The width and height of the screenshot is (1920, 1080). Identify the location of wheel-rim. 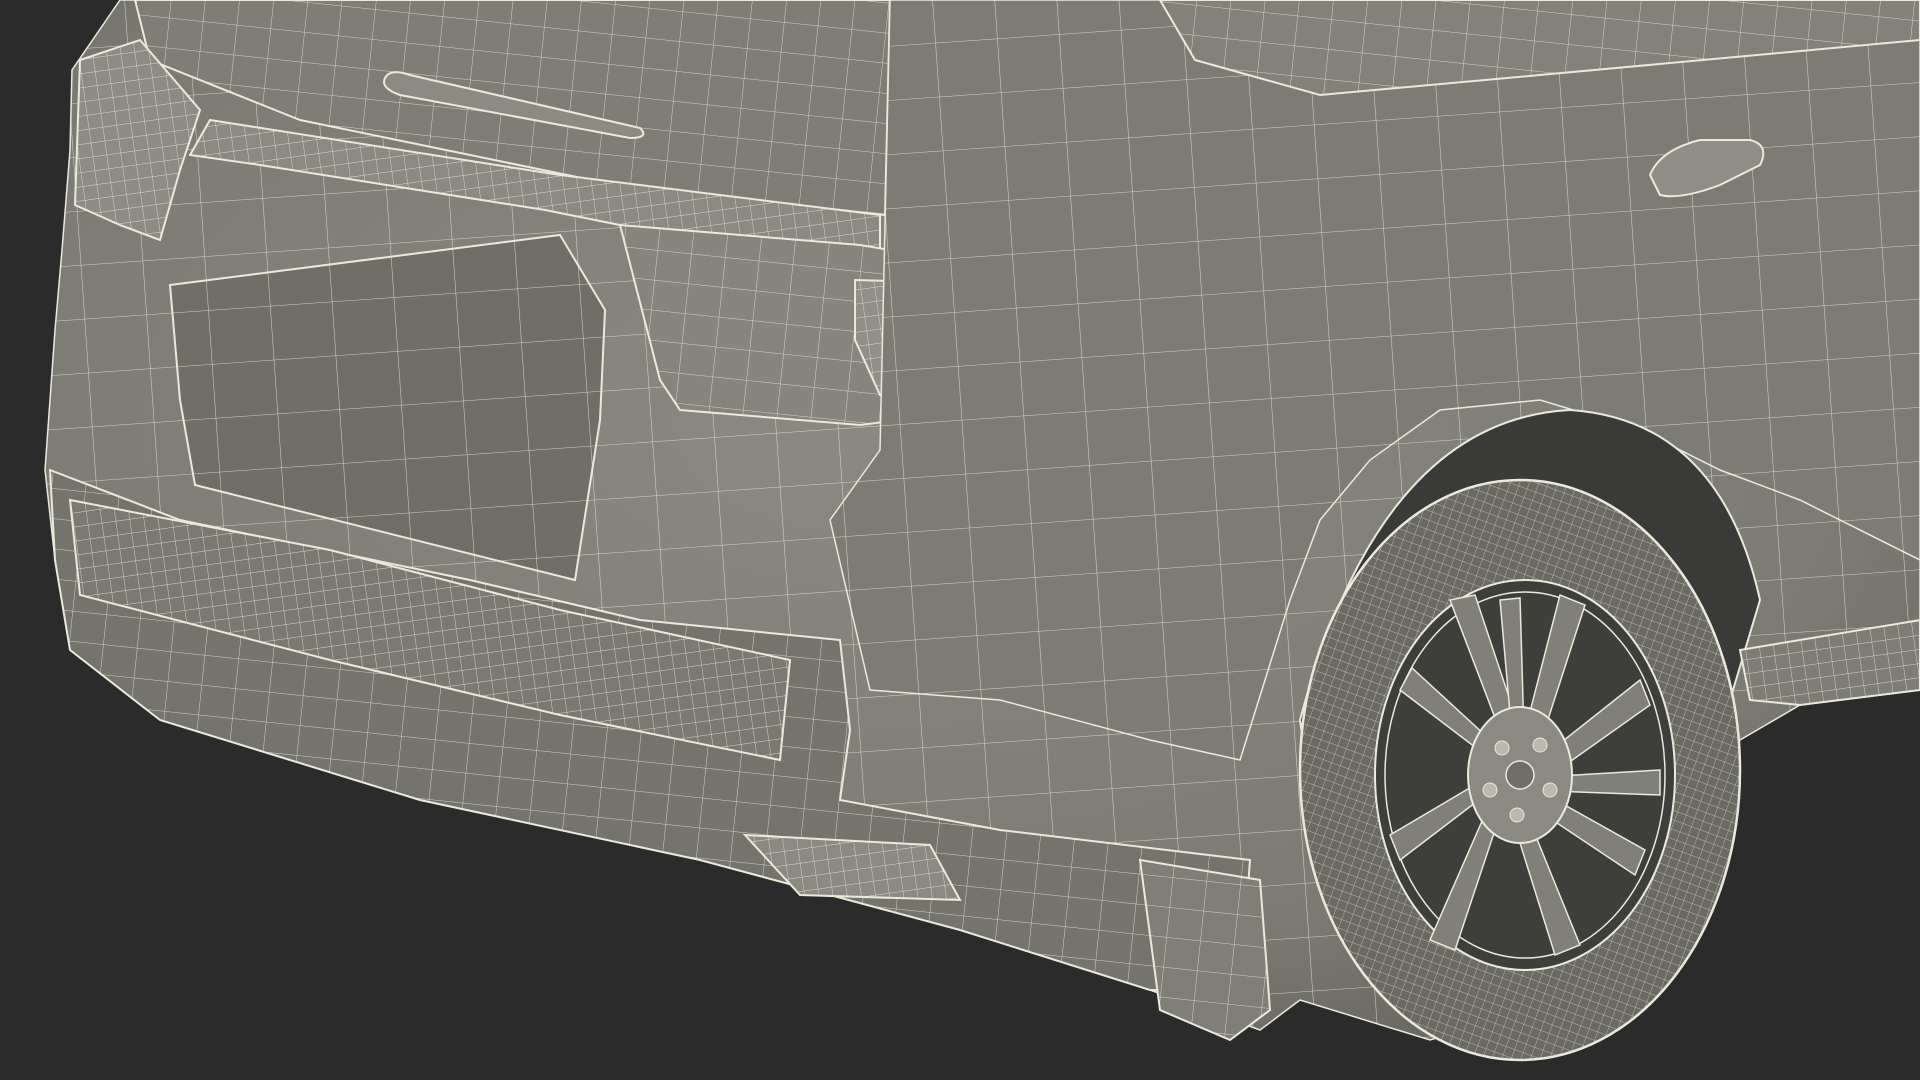
(1525, 775).